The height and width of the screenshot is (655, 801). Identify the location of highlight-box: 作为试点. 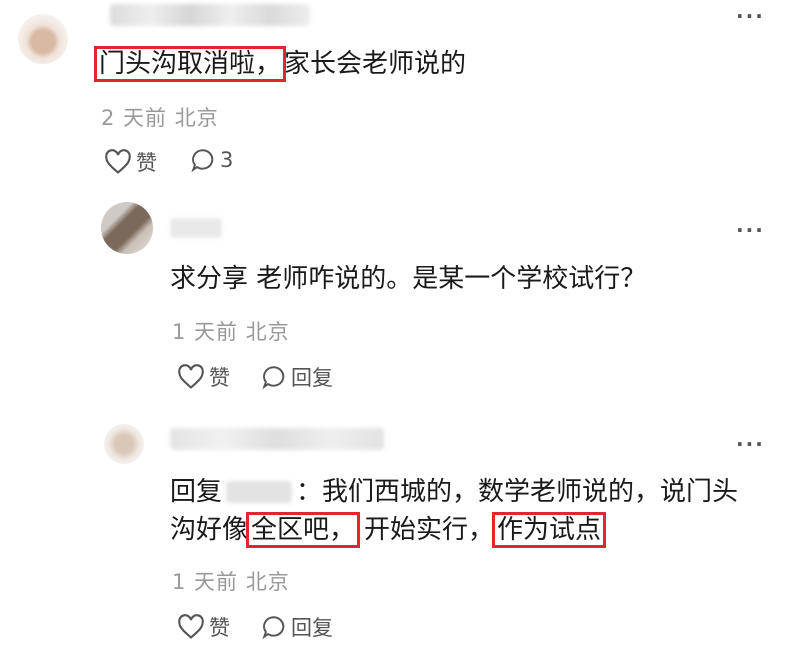
(549, 530).